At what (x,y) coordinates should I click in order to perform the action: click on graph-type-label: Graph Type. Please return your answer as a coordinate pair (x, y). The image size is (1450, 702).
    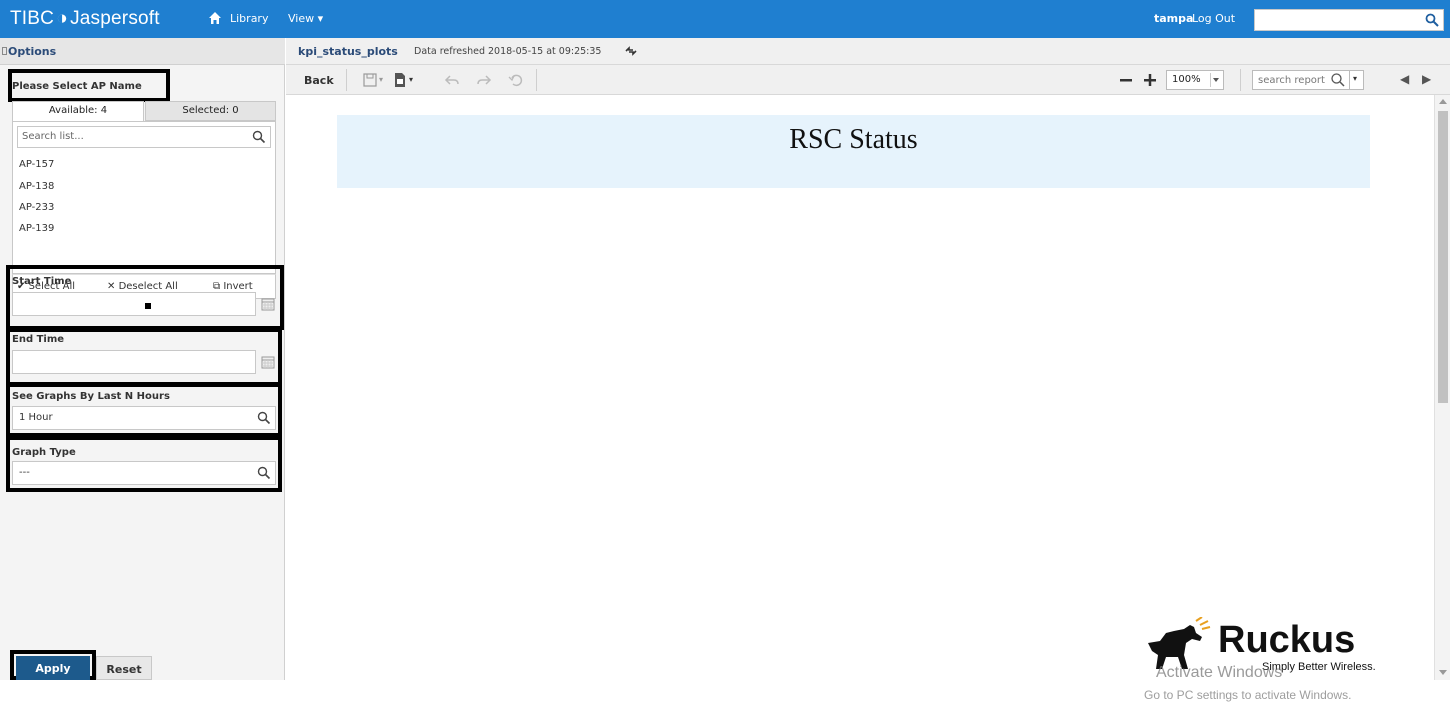
    Looking at the image, I should click on (44, 452).